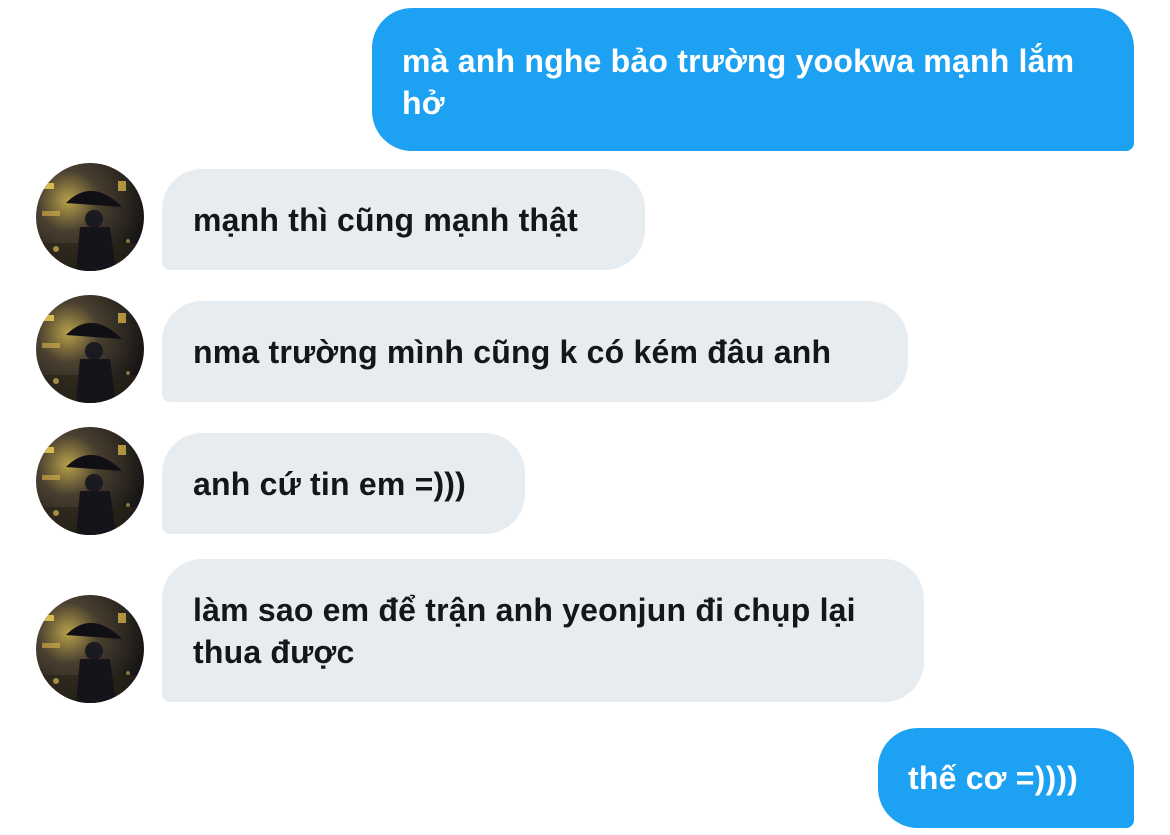  I want to click on incoming-message-bubble: anh cứ tin em =))), so click(343, 483).